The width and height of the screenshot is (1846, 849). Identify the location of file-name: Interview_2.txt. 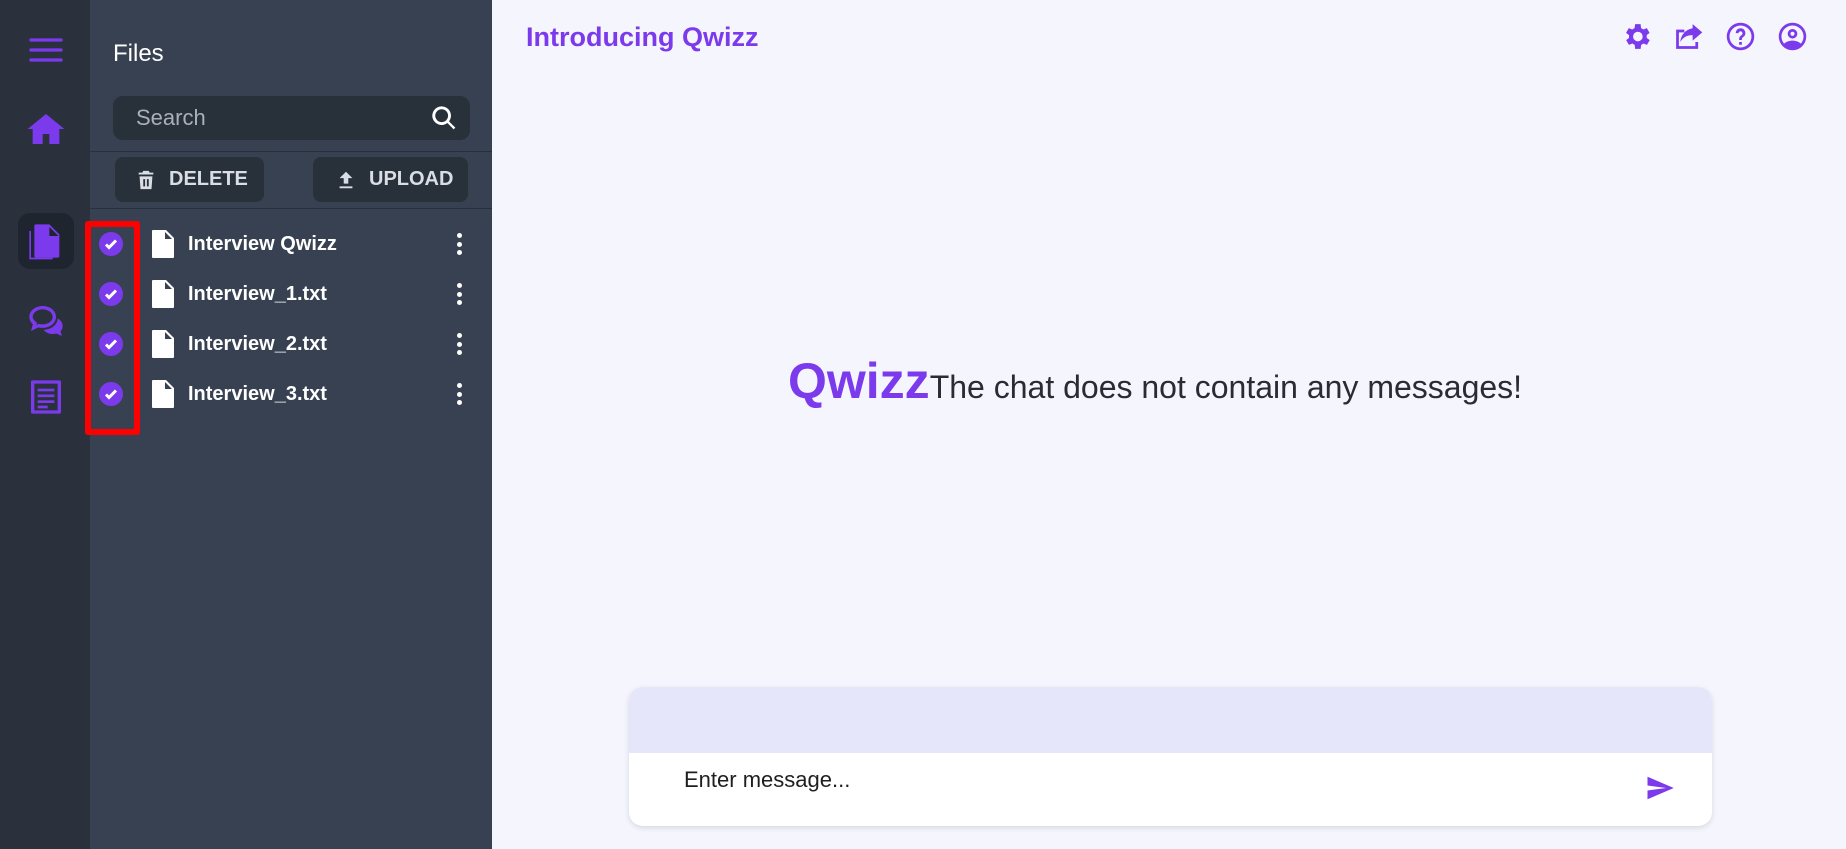
(257, 344).